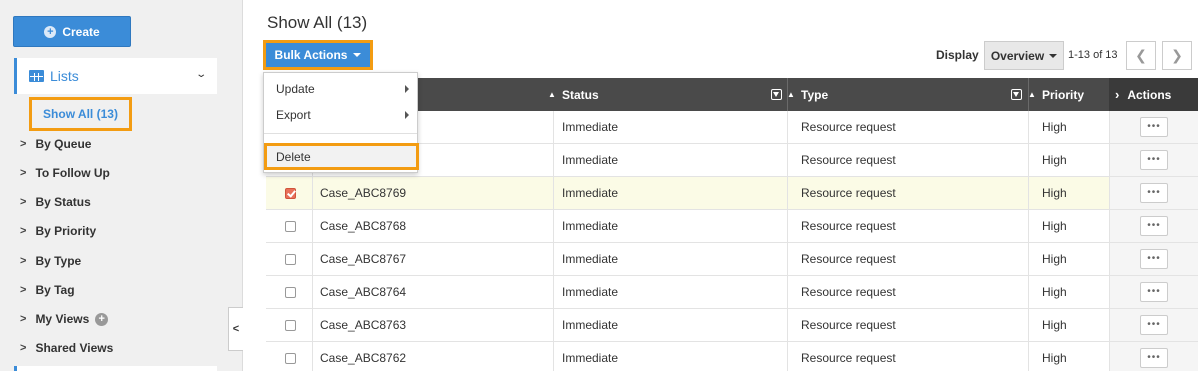 The height and width of the screenshot is (371, 1200). What do you see at coordinates (363, 356) in the screenshot?
I see `case-name-cell: Case_ABC8762` at bounding box center [363, 356].